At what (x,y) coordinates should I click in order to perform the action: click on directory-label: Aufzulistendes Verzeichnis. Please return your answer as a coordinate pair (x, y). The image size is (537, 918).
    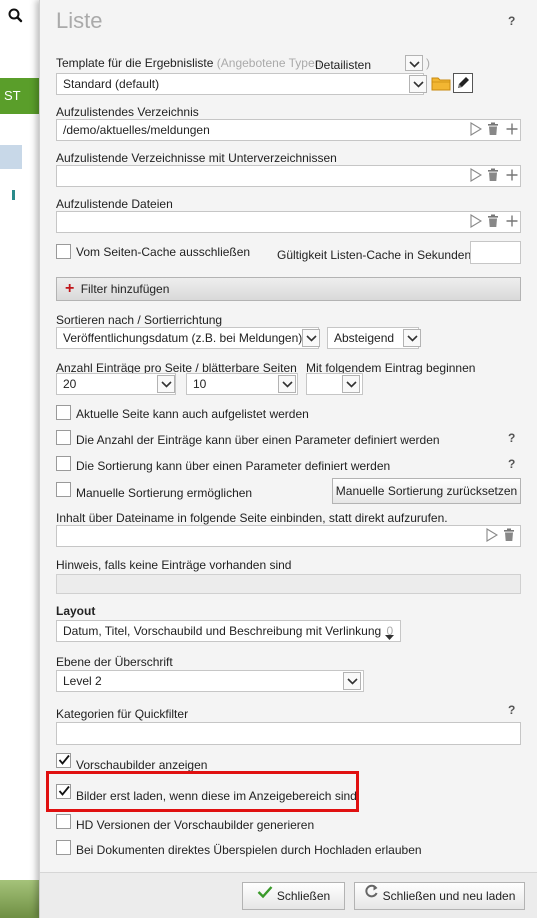
    Looking at the image, I should click on (127, 112).